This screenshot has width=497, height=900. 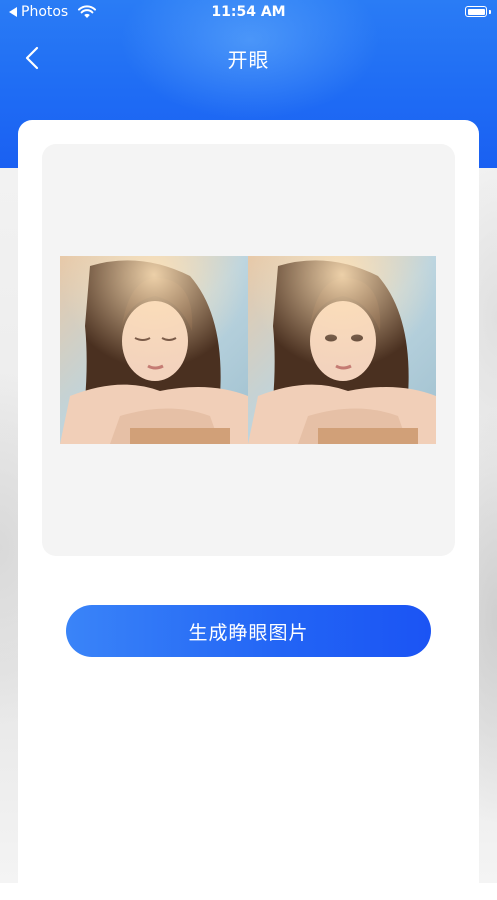 What do you see at coordinates (248, 631) in the screenshot?
I see `generate-open-eyes-button: 生成睁眼图片` at bounding box center [248, 631].